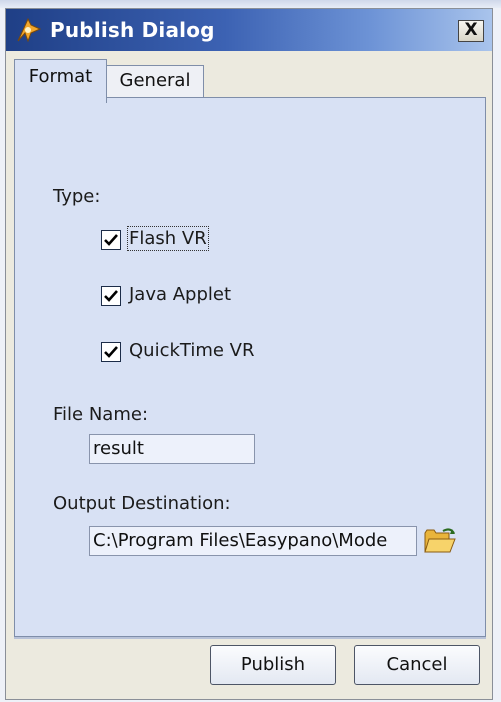 This screenshot has height=702, width=501. I want to click on file-name-label: File Name:, so click(101, 414).